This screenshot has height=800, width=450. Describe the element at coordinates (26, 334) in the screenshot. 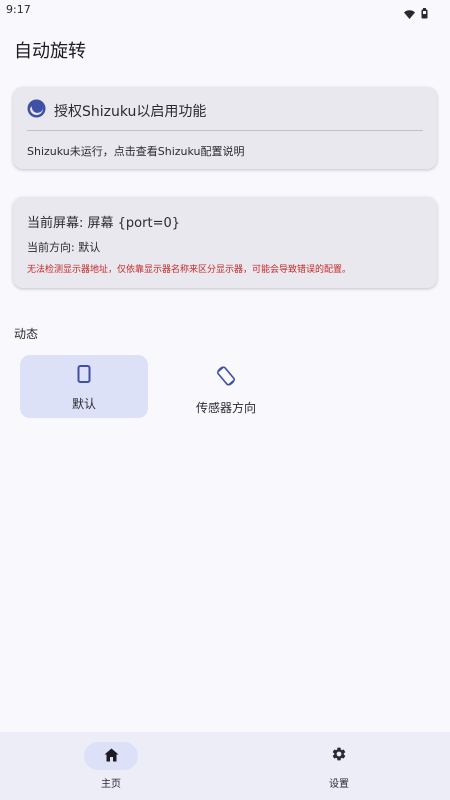

I see `section-label-dynamic: 动态` at that location.